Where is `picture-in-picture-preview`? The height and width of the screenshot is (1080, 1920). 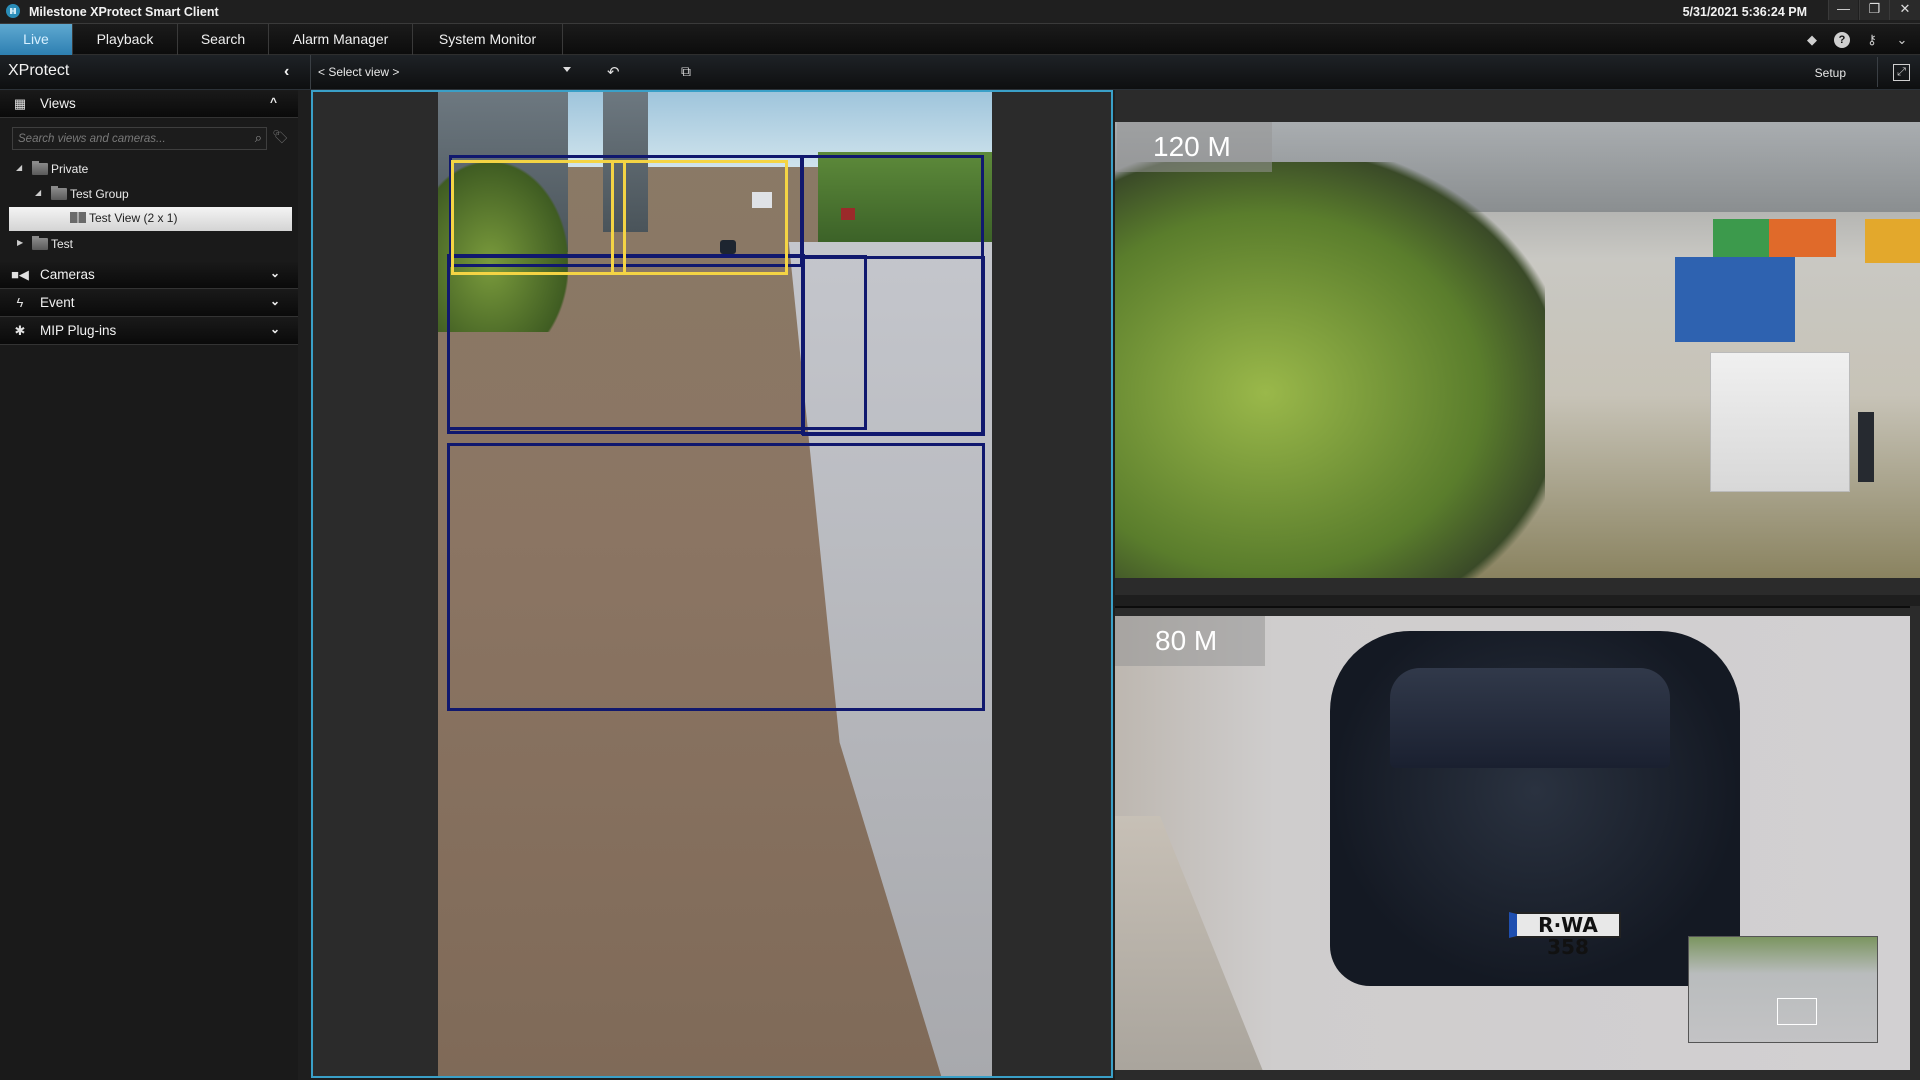
picture-in-picture-preview is located at coordinates (1783, 989).